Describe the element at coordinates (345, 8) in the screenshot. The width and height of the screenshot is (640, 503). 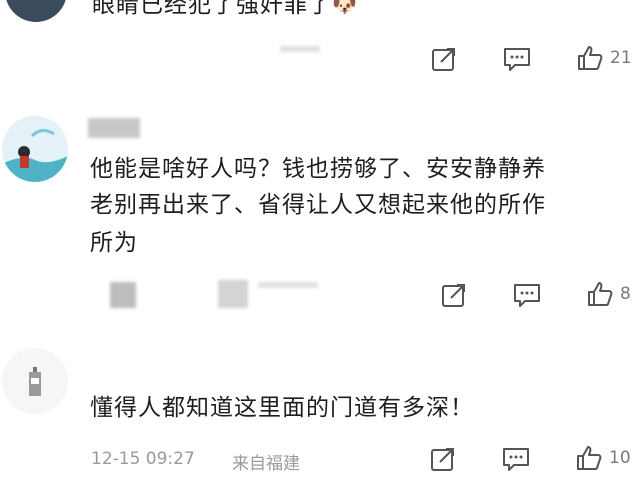
I see `dog-emoji-icon: 🐶` at that location.